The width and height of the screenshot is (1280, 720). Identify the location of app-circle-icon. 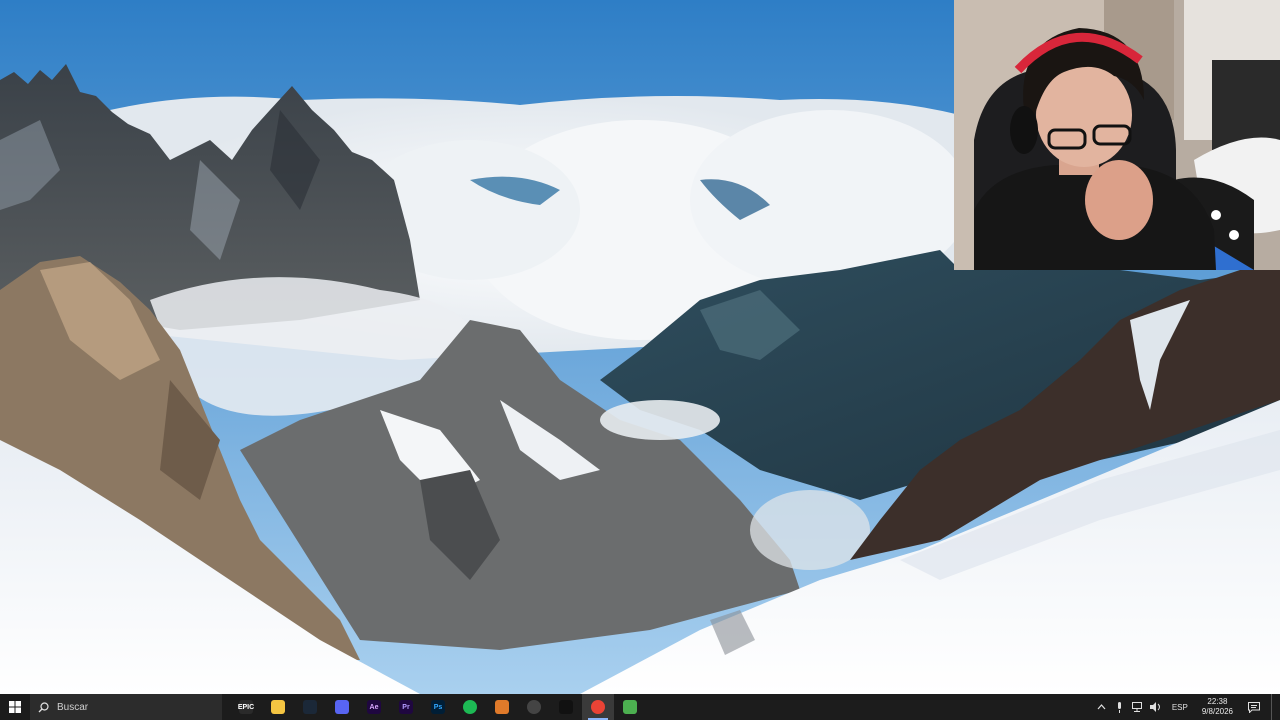
(534, 707).